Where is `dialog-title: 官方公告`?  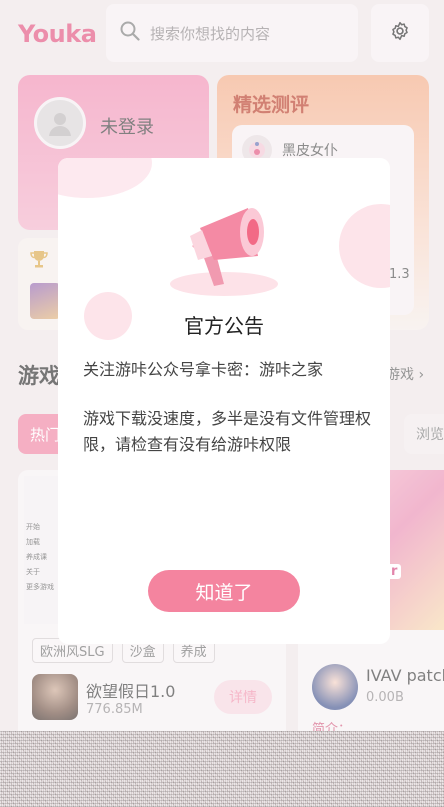 dialog-title: 官方公告 is located at coordinates (224, 326).